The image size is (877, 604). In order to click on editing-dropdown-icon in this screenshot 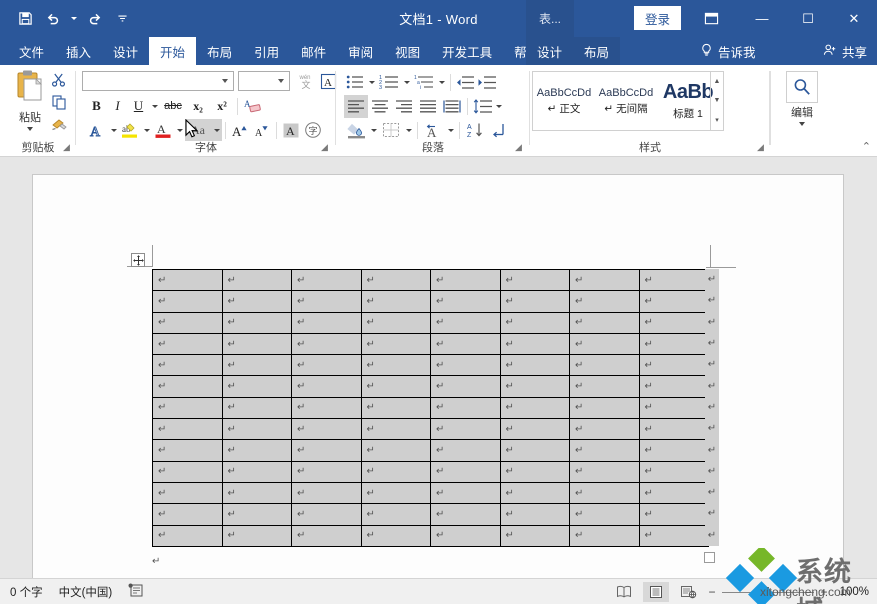, I will do `click(802, 124)`.